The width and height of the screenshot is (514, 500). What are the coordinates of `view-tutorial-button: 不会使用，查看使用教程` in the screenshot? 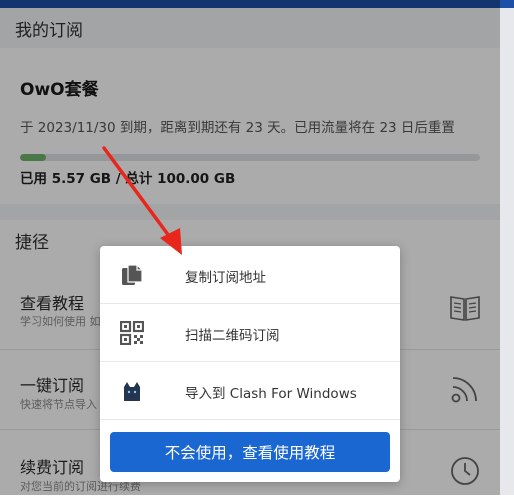 It's located at (250, 452).